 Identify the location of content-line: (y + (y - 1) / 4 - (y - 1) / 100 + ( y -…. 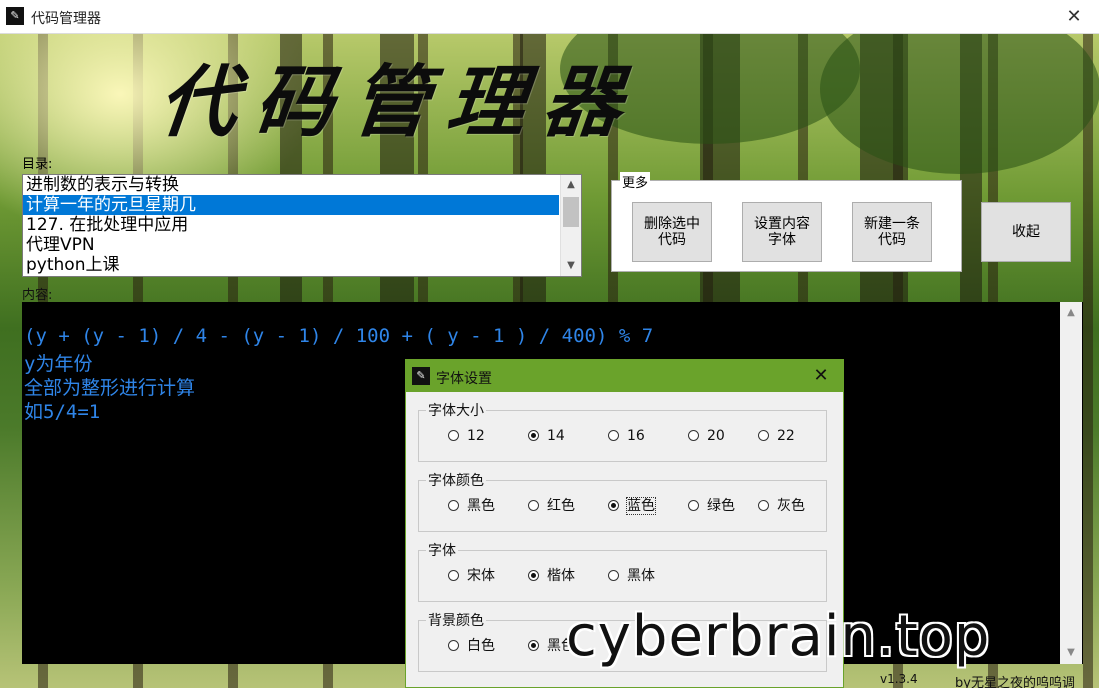
(339, 336).